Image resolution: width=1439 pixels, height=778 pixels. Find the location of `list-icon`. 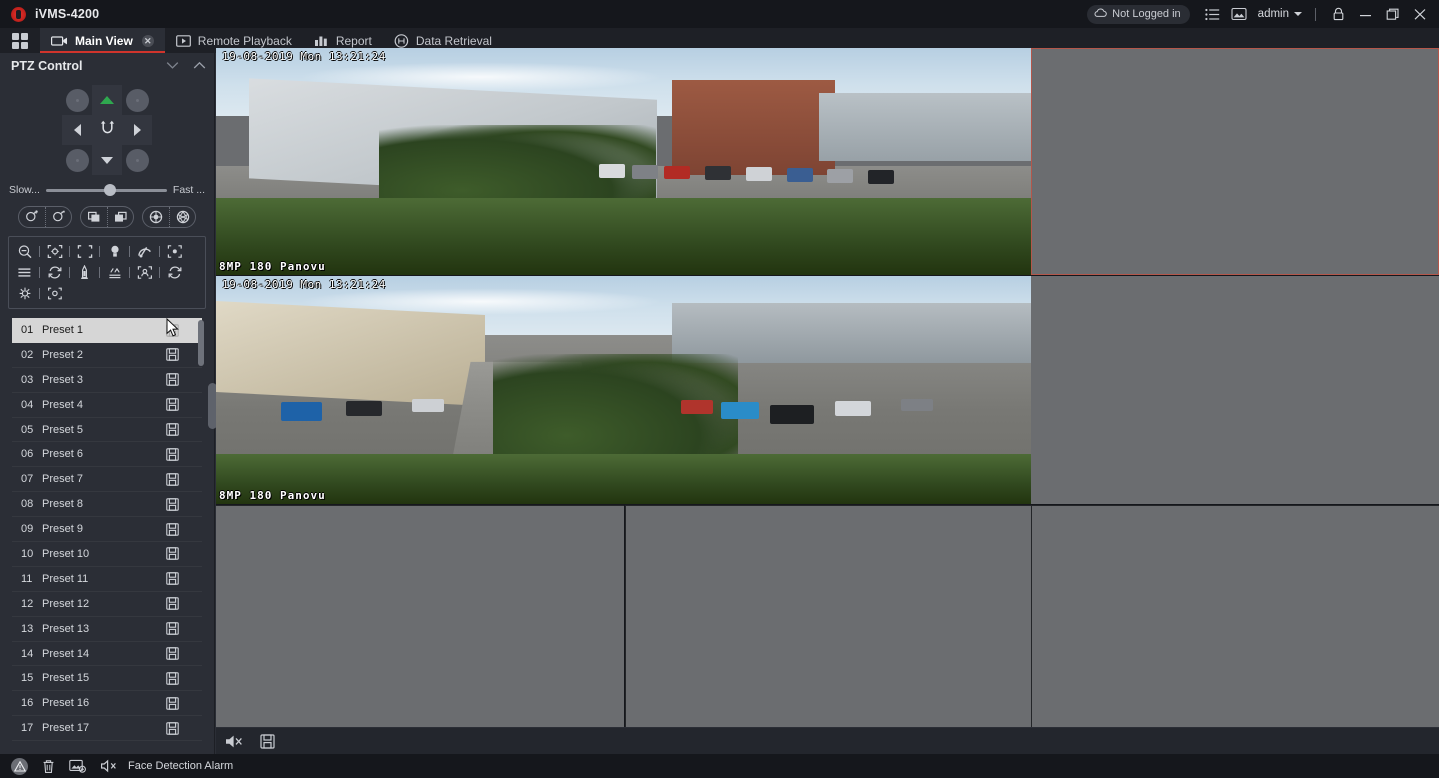

list-icon is located at coordinates (1213, 14).